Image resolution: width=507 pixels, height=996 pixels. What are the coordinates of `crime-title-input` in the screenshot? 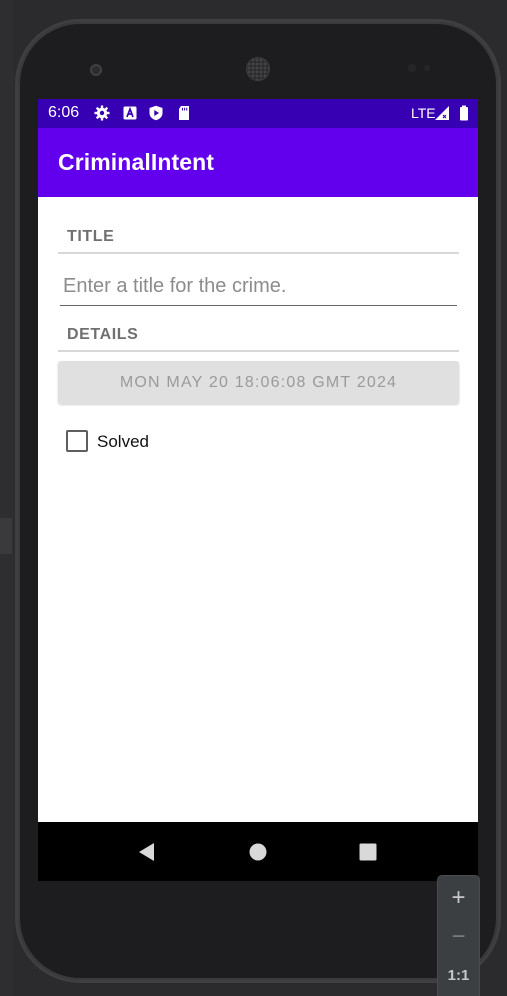 It's located at (258, 288).